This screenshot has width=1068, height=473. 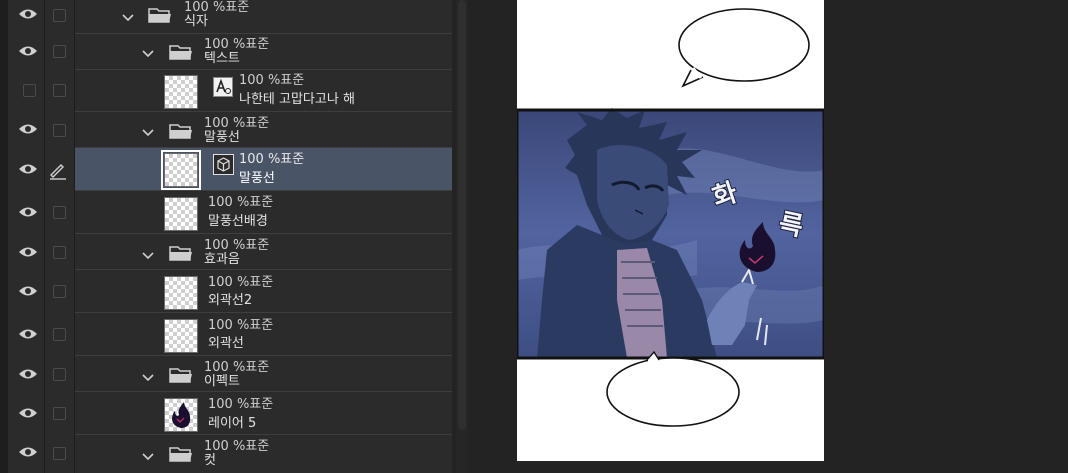 What do you see at coordinates (29, 90) in the screenshot?
I see `visibility-checkbox-off` at bounding box center [29, 90].